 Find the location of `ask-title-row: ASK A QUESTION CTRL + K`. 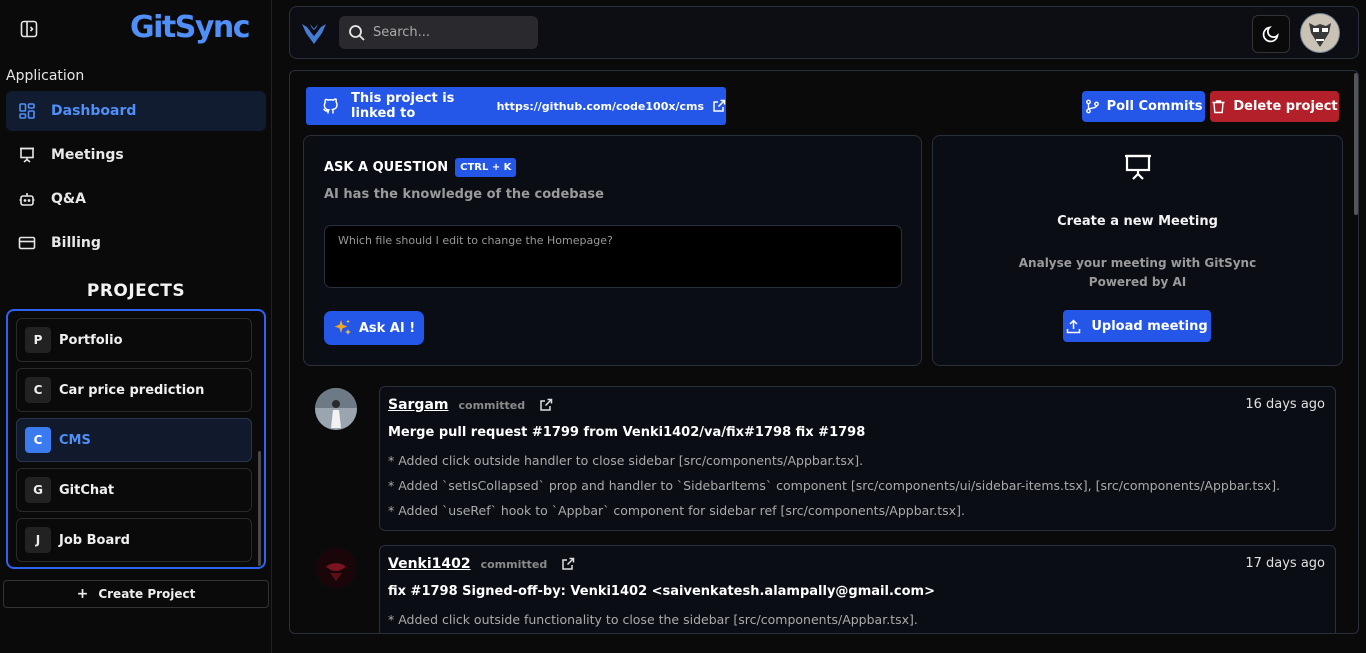

ask-title-row: ASK A QUESTION CTRL + K is located at coordinates (420, 167).